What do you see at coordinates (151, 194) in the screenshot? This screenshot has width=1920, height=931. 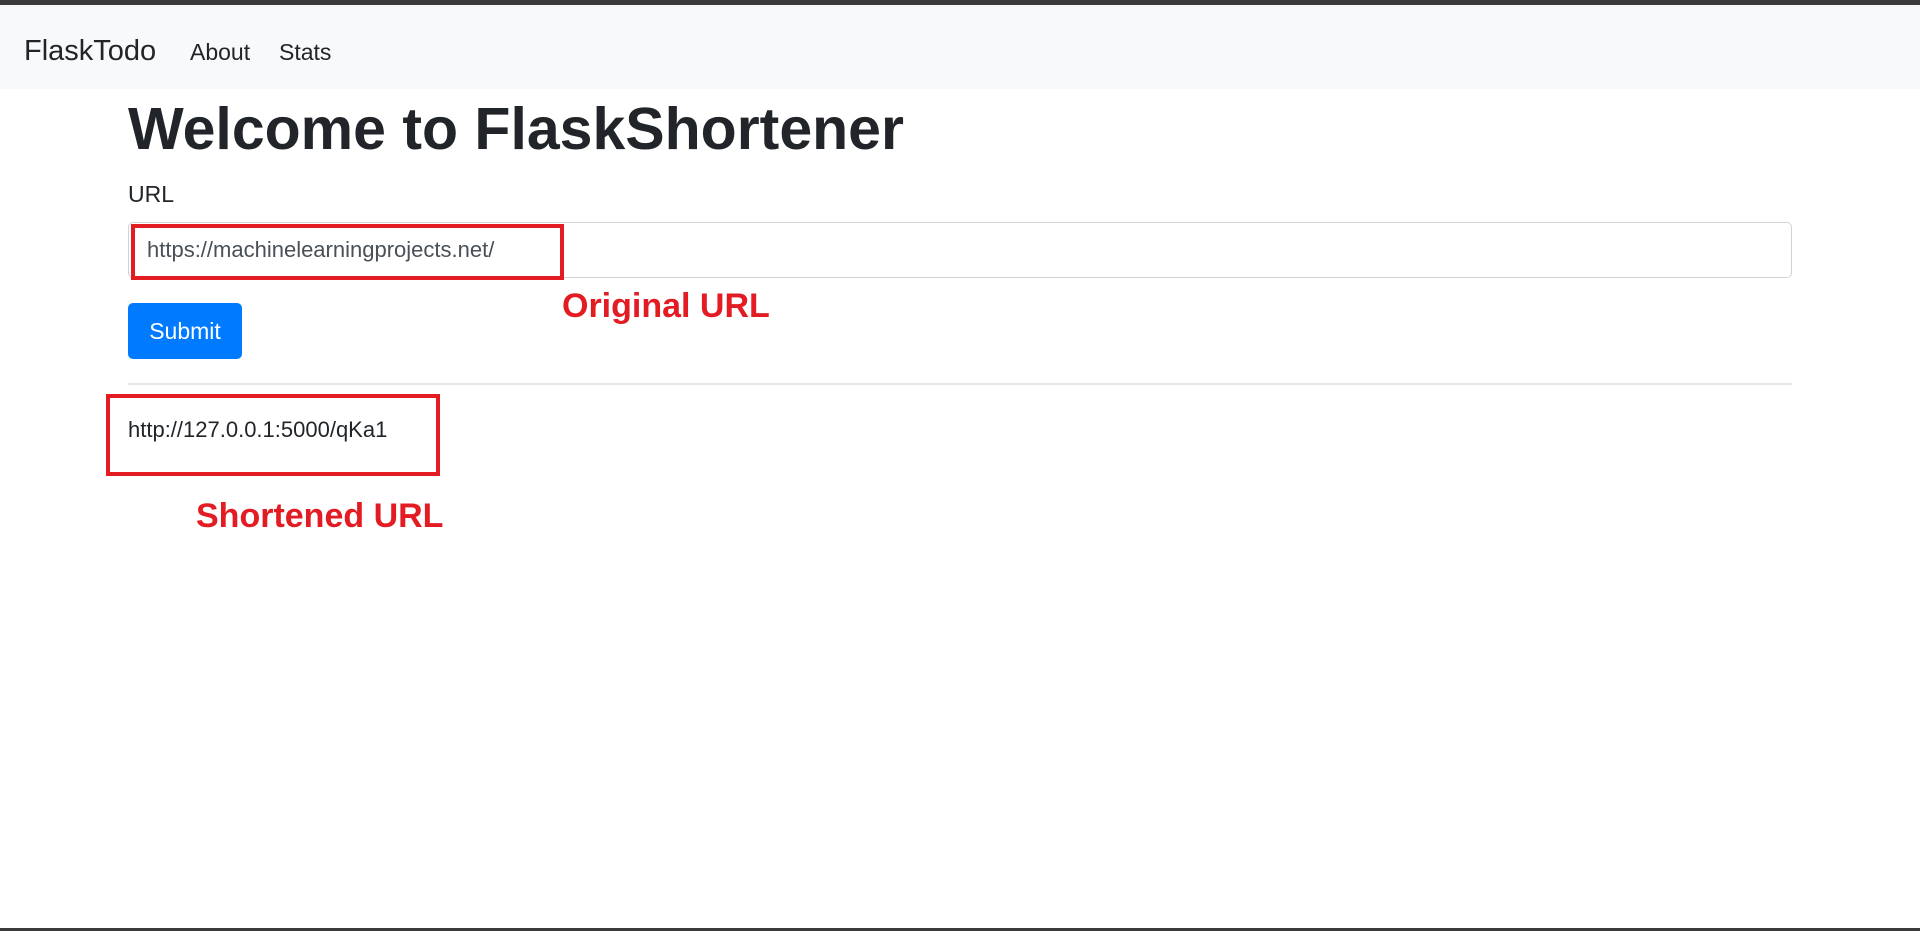 I see `url-field-label: URL` at bounding box center [151, 194].